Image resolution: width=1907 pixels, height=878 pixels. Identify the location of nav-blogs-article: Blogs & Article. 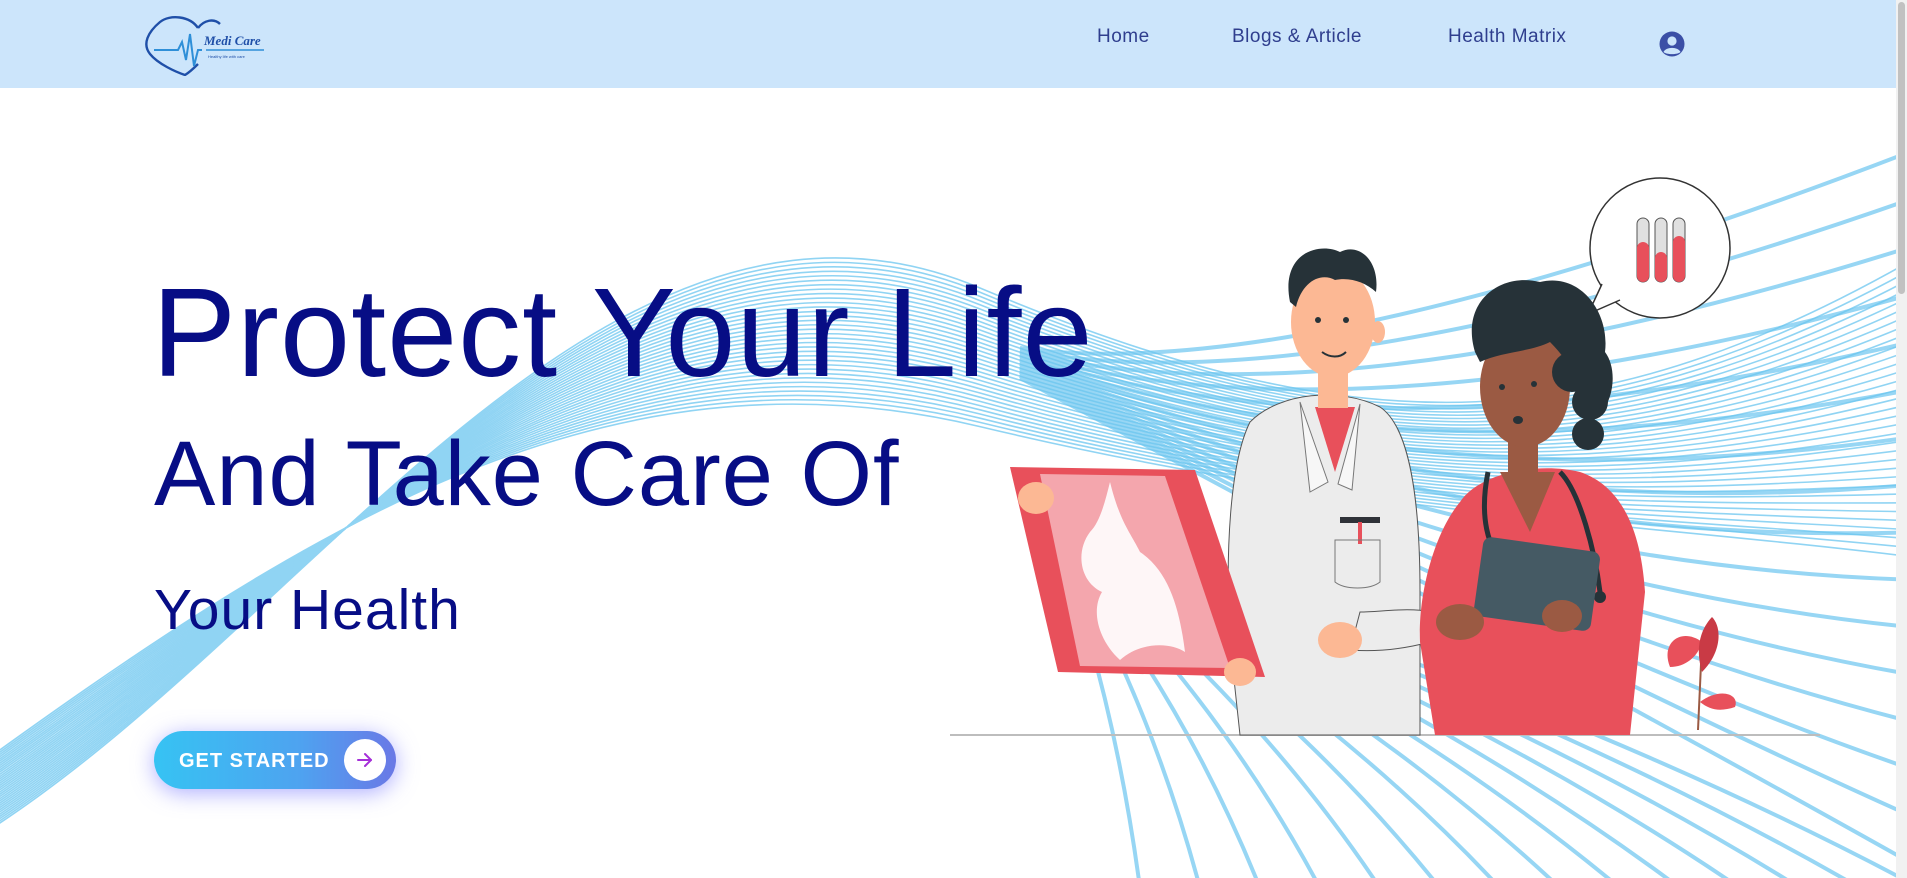
(1297, 37).